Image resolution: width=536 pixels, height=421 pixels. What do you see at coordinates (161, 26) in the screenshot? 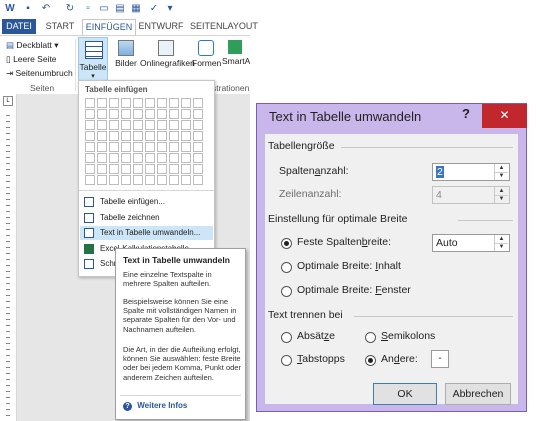
I see `tab-design: ENTWURF` at bounding box center [161, 26].